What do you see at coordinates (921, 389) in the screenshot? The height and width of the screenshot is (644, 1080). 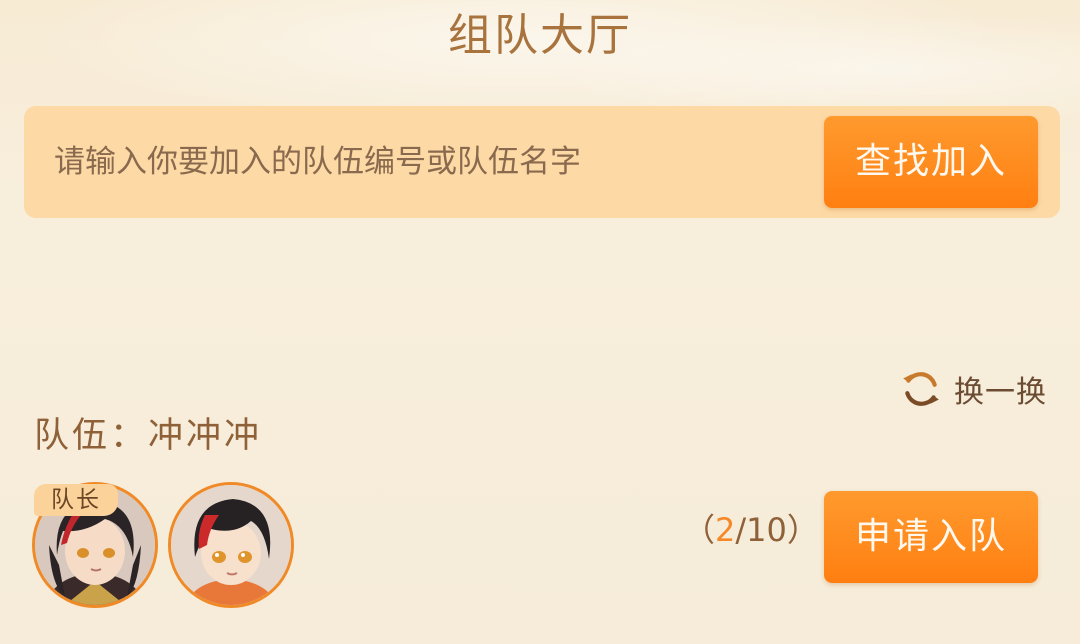 I see `refresh-icon` at bounding box center [921, 389].